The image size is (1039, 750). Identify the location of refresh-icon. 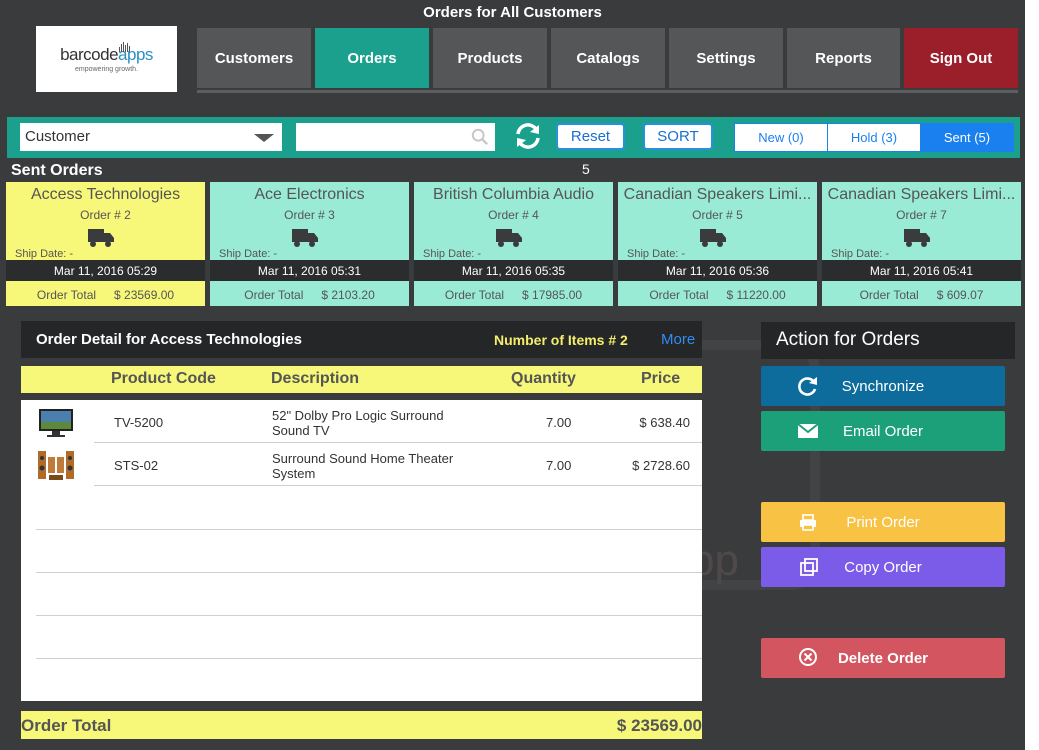
(528, 136).